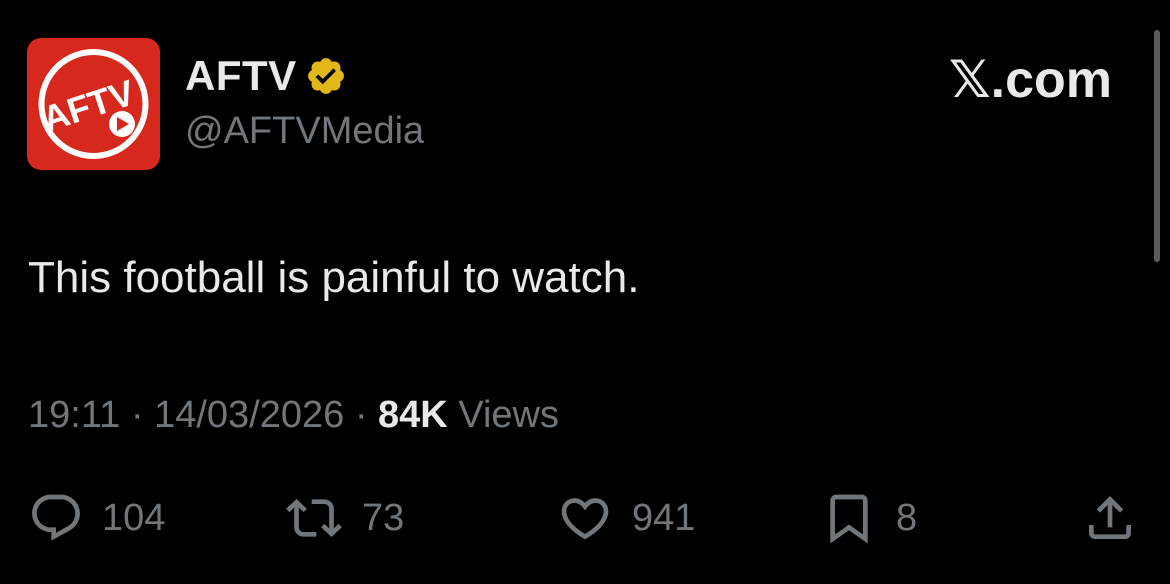 This screenshot has width=1170, height=584. Describe the element at coordinates (413, 415) in the screenshot. I see `views-count: 84K` at that location.